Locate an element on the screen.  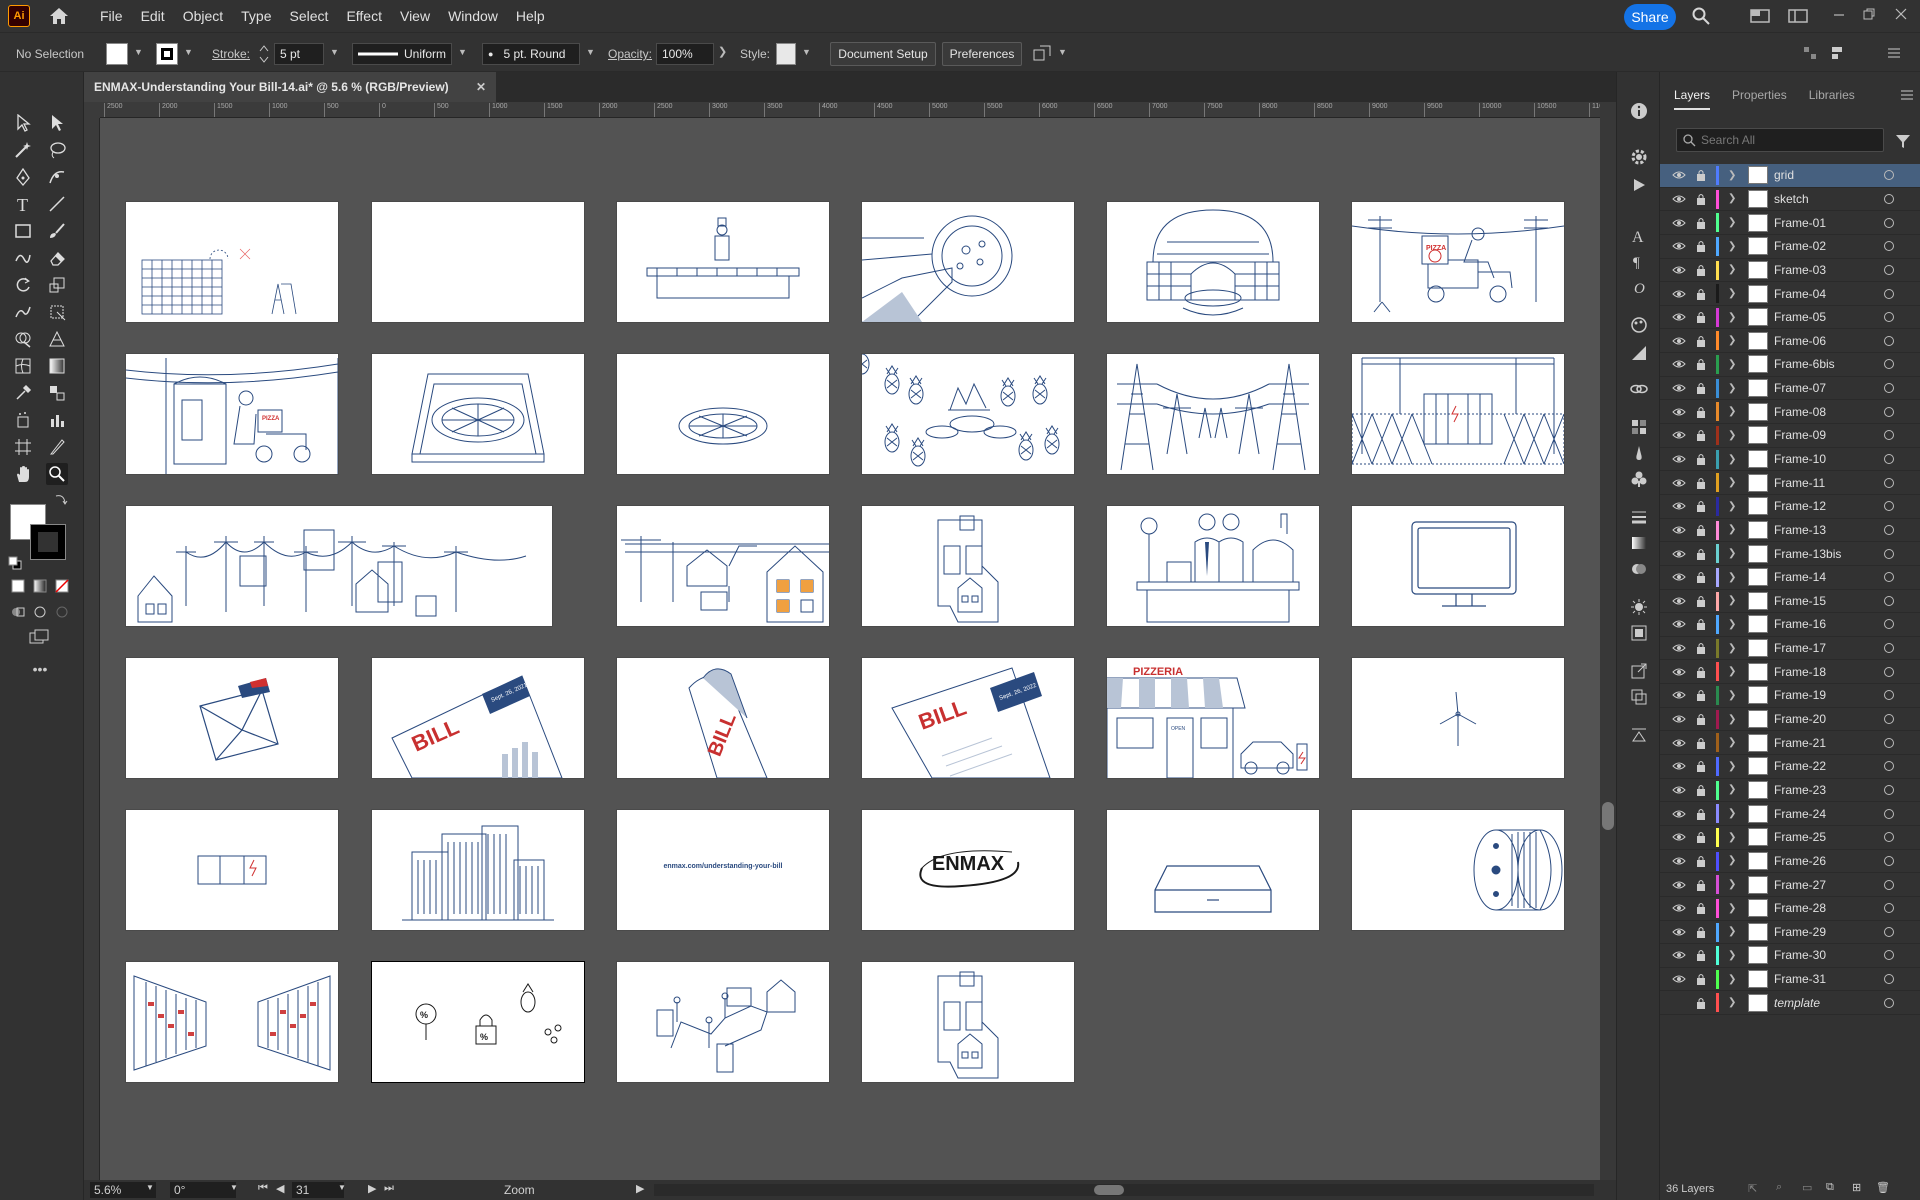
delete-layer-icon: 🗑 is located at coordinates (1883, 1187).